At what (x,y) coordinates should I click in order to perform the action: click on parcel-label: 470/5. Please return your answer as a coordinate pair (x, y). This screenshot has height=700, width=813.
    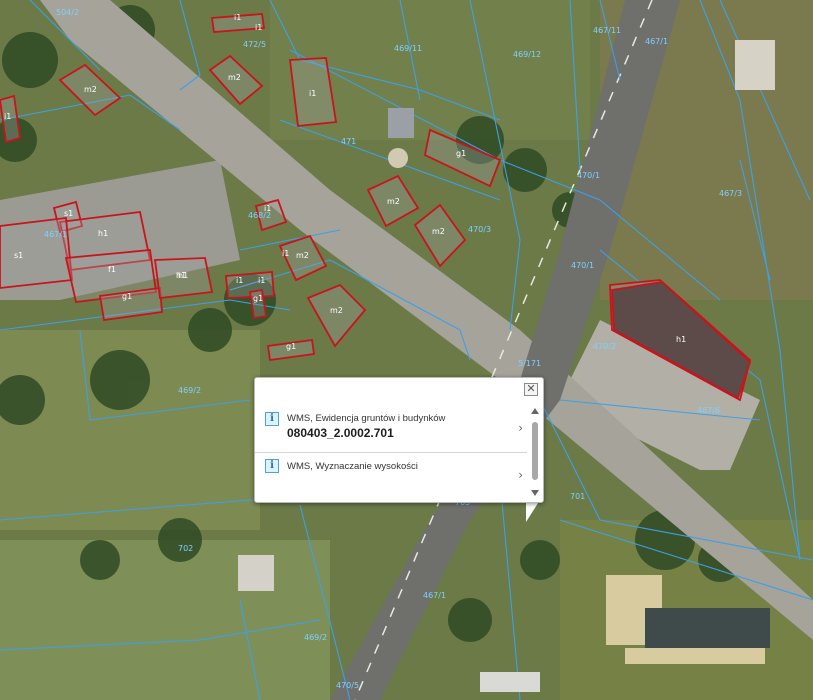
    Looking at the image, I should click on (347, 685).